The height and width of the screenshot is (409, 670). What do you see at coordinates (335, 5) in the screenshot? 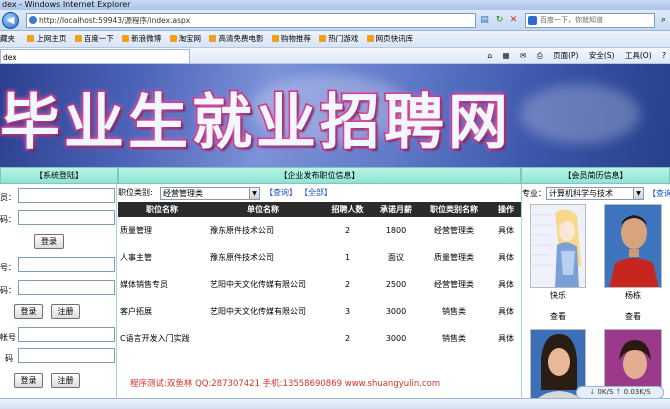
I see `window-title: dex - Windows Internet Explorer` at bounding box center [335, 5].